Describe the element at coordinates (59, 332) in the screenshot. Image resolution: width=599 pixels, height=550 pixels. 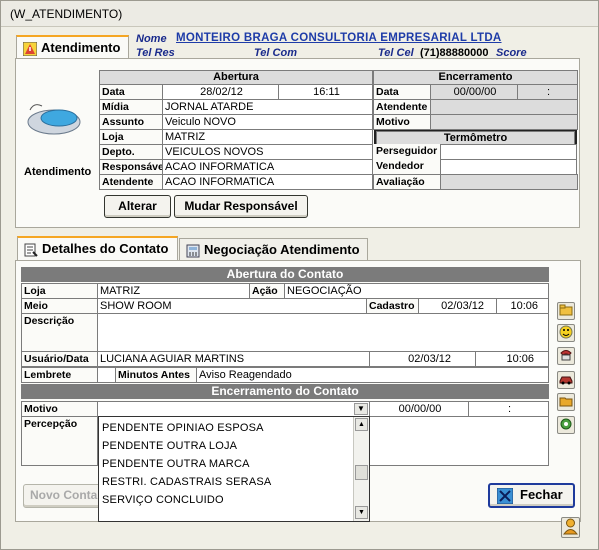
I see `descricao-label: Descrição` at that location.